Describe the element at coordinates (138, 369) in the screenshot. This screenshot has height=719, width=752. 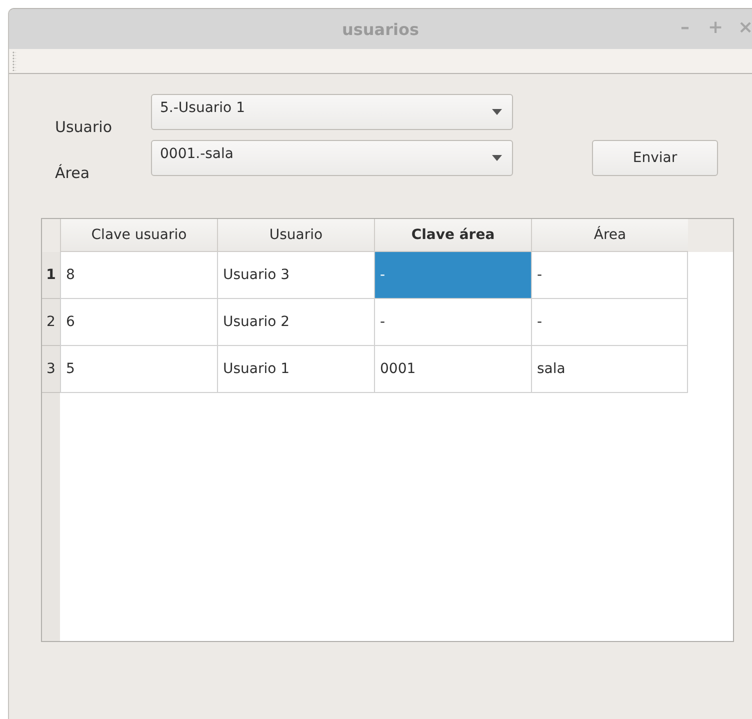
I see `table-cell: 5` at that location.